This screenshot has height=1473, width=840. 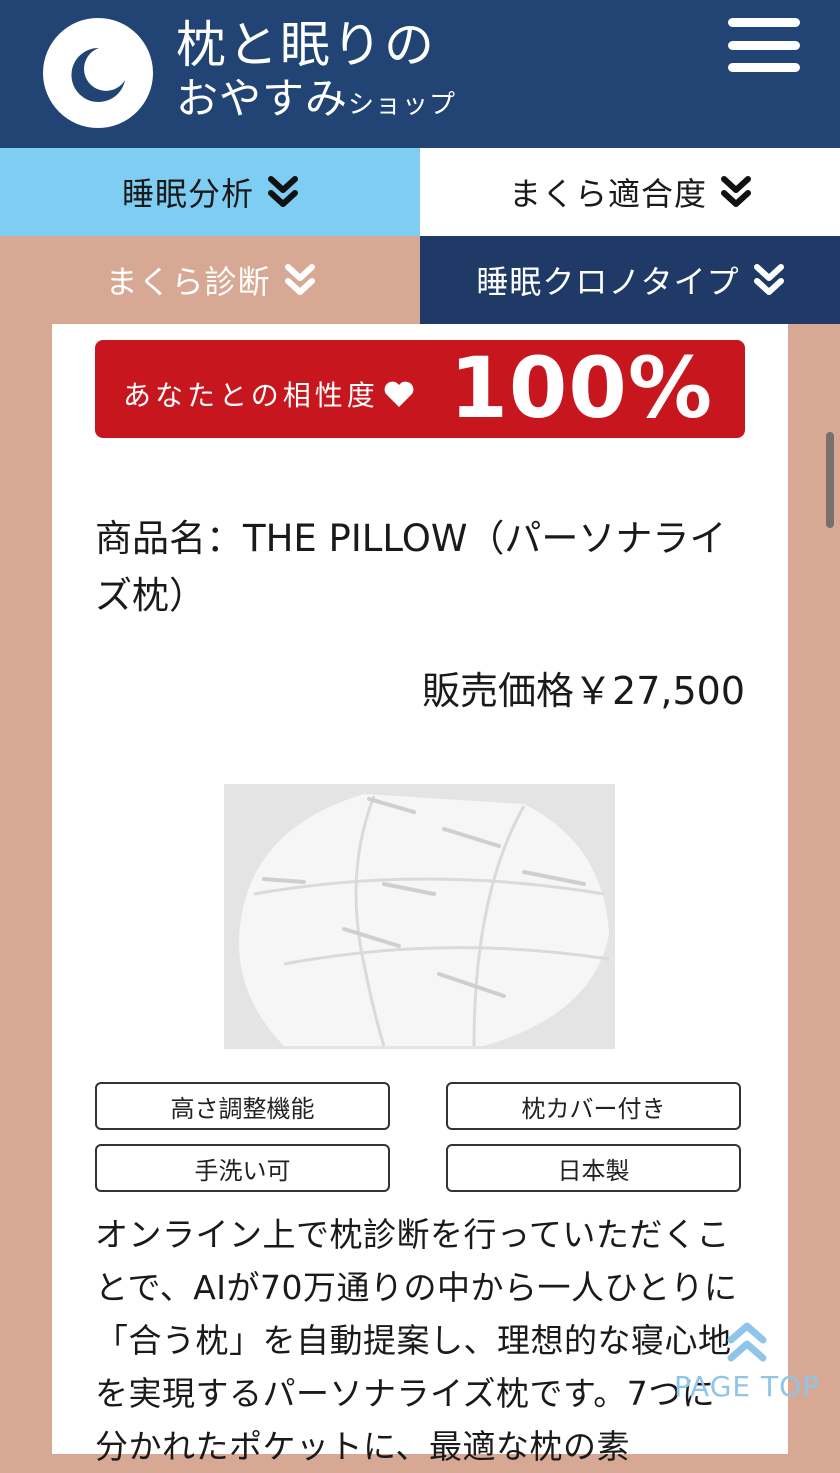 I want to click on site-header: 枕と眠りの おやすみショップ, so click(x=420, y=74).